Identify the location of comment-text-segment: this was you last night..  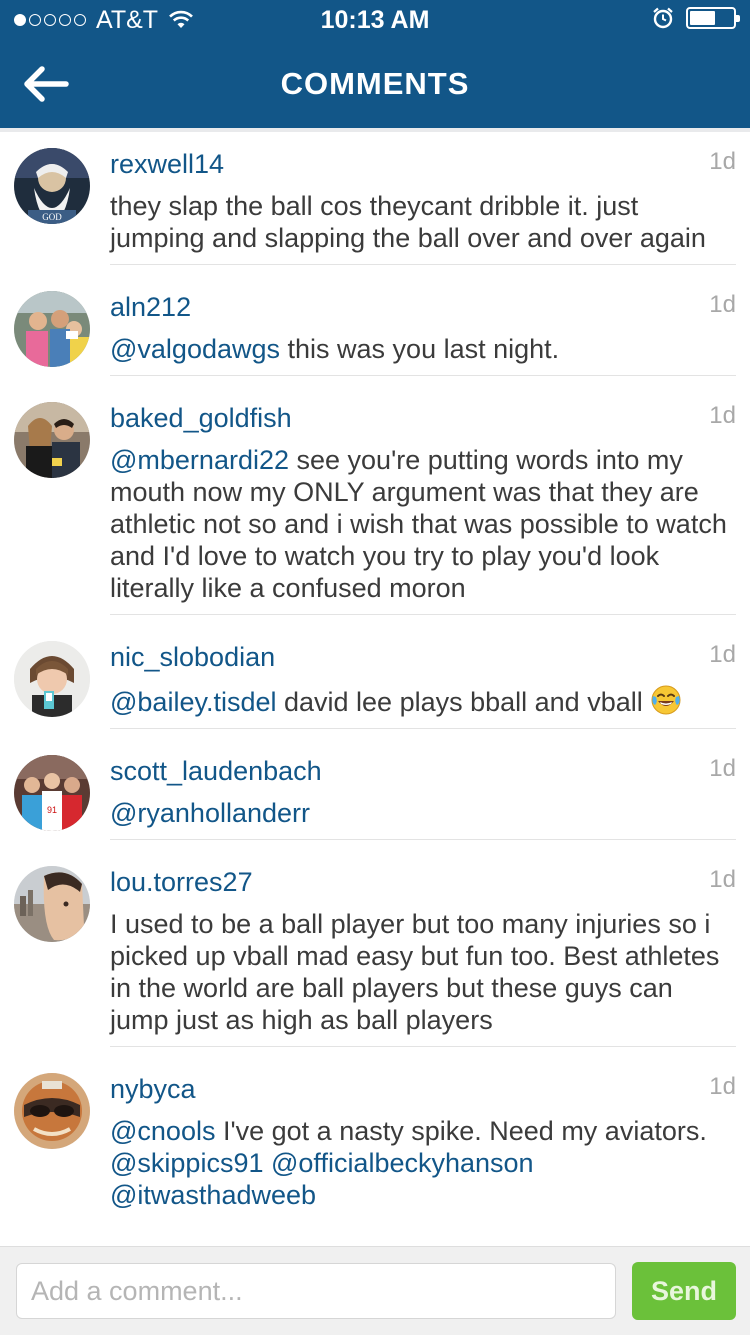
(420, 349).